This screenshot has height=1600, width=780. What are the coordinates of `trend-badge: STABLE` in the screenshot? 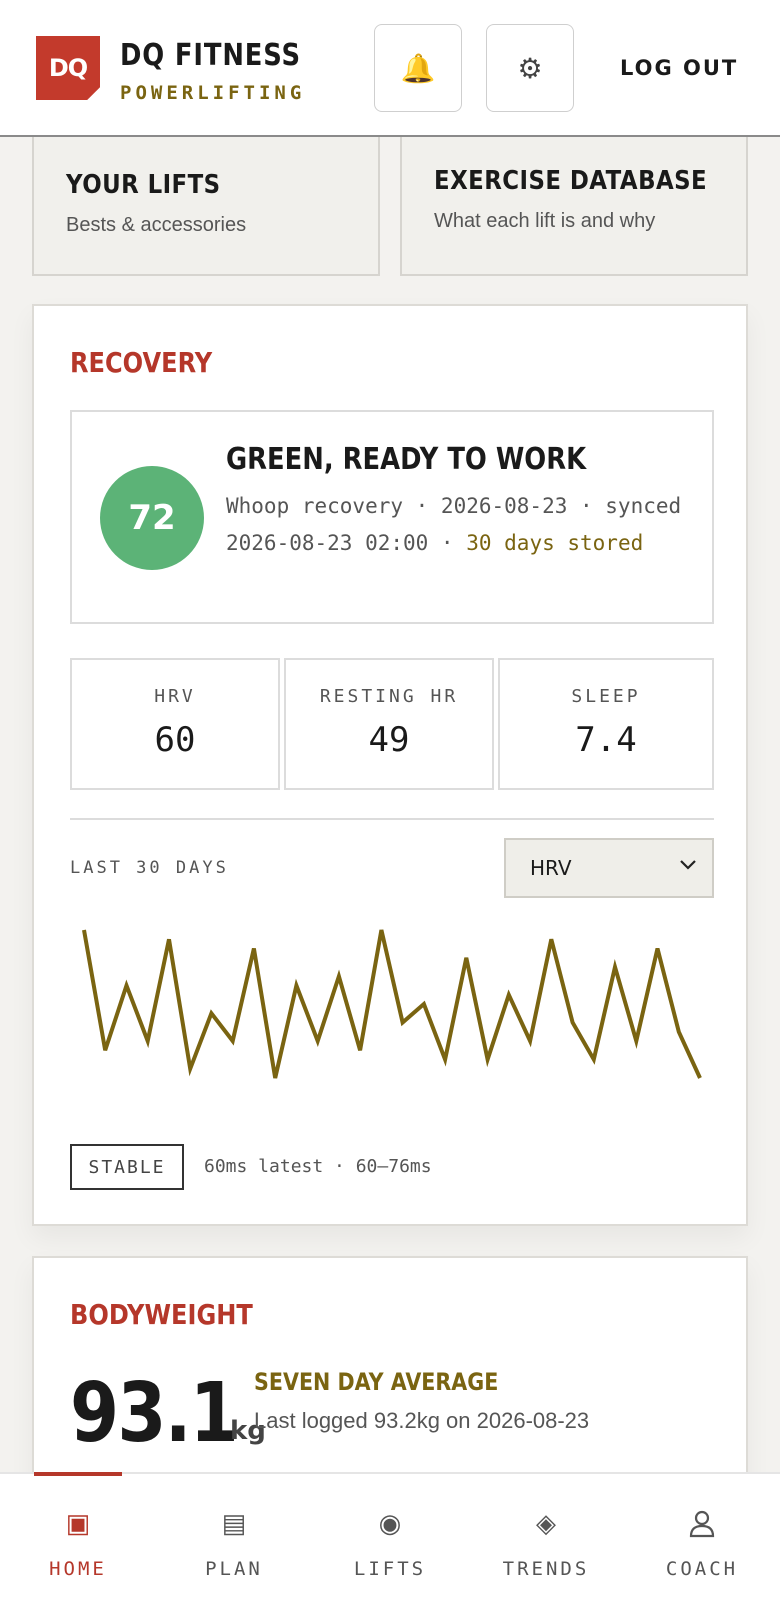 It's located at (127, 1167).